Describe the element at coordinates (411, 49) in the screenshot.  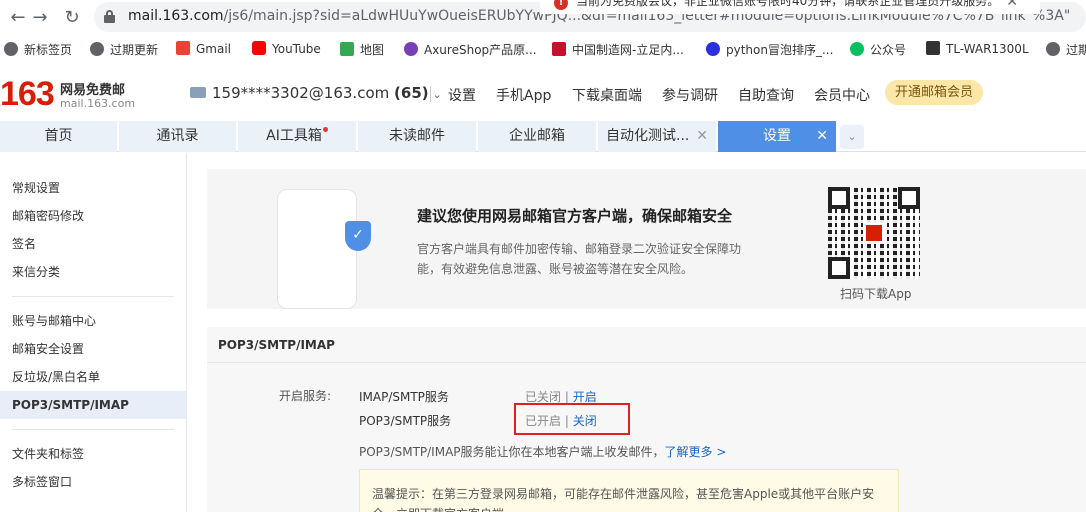
I see `star-icon` at that location.